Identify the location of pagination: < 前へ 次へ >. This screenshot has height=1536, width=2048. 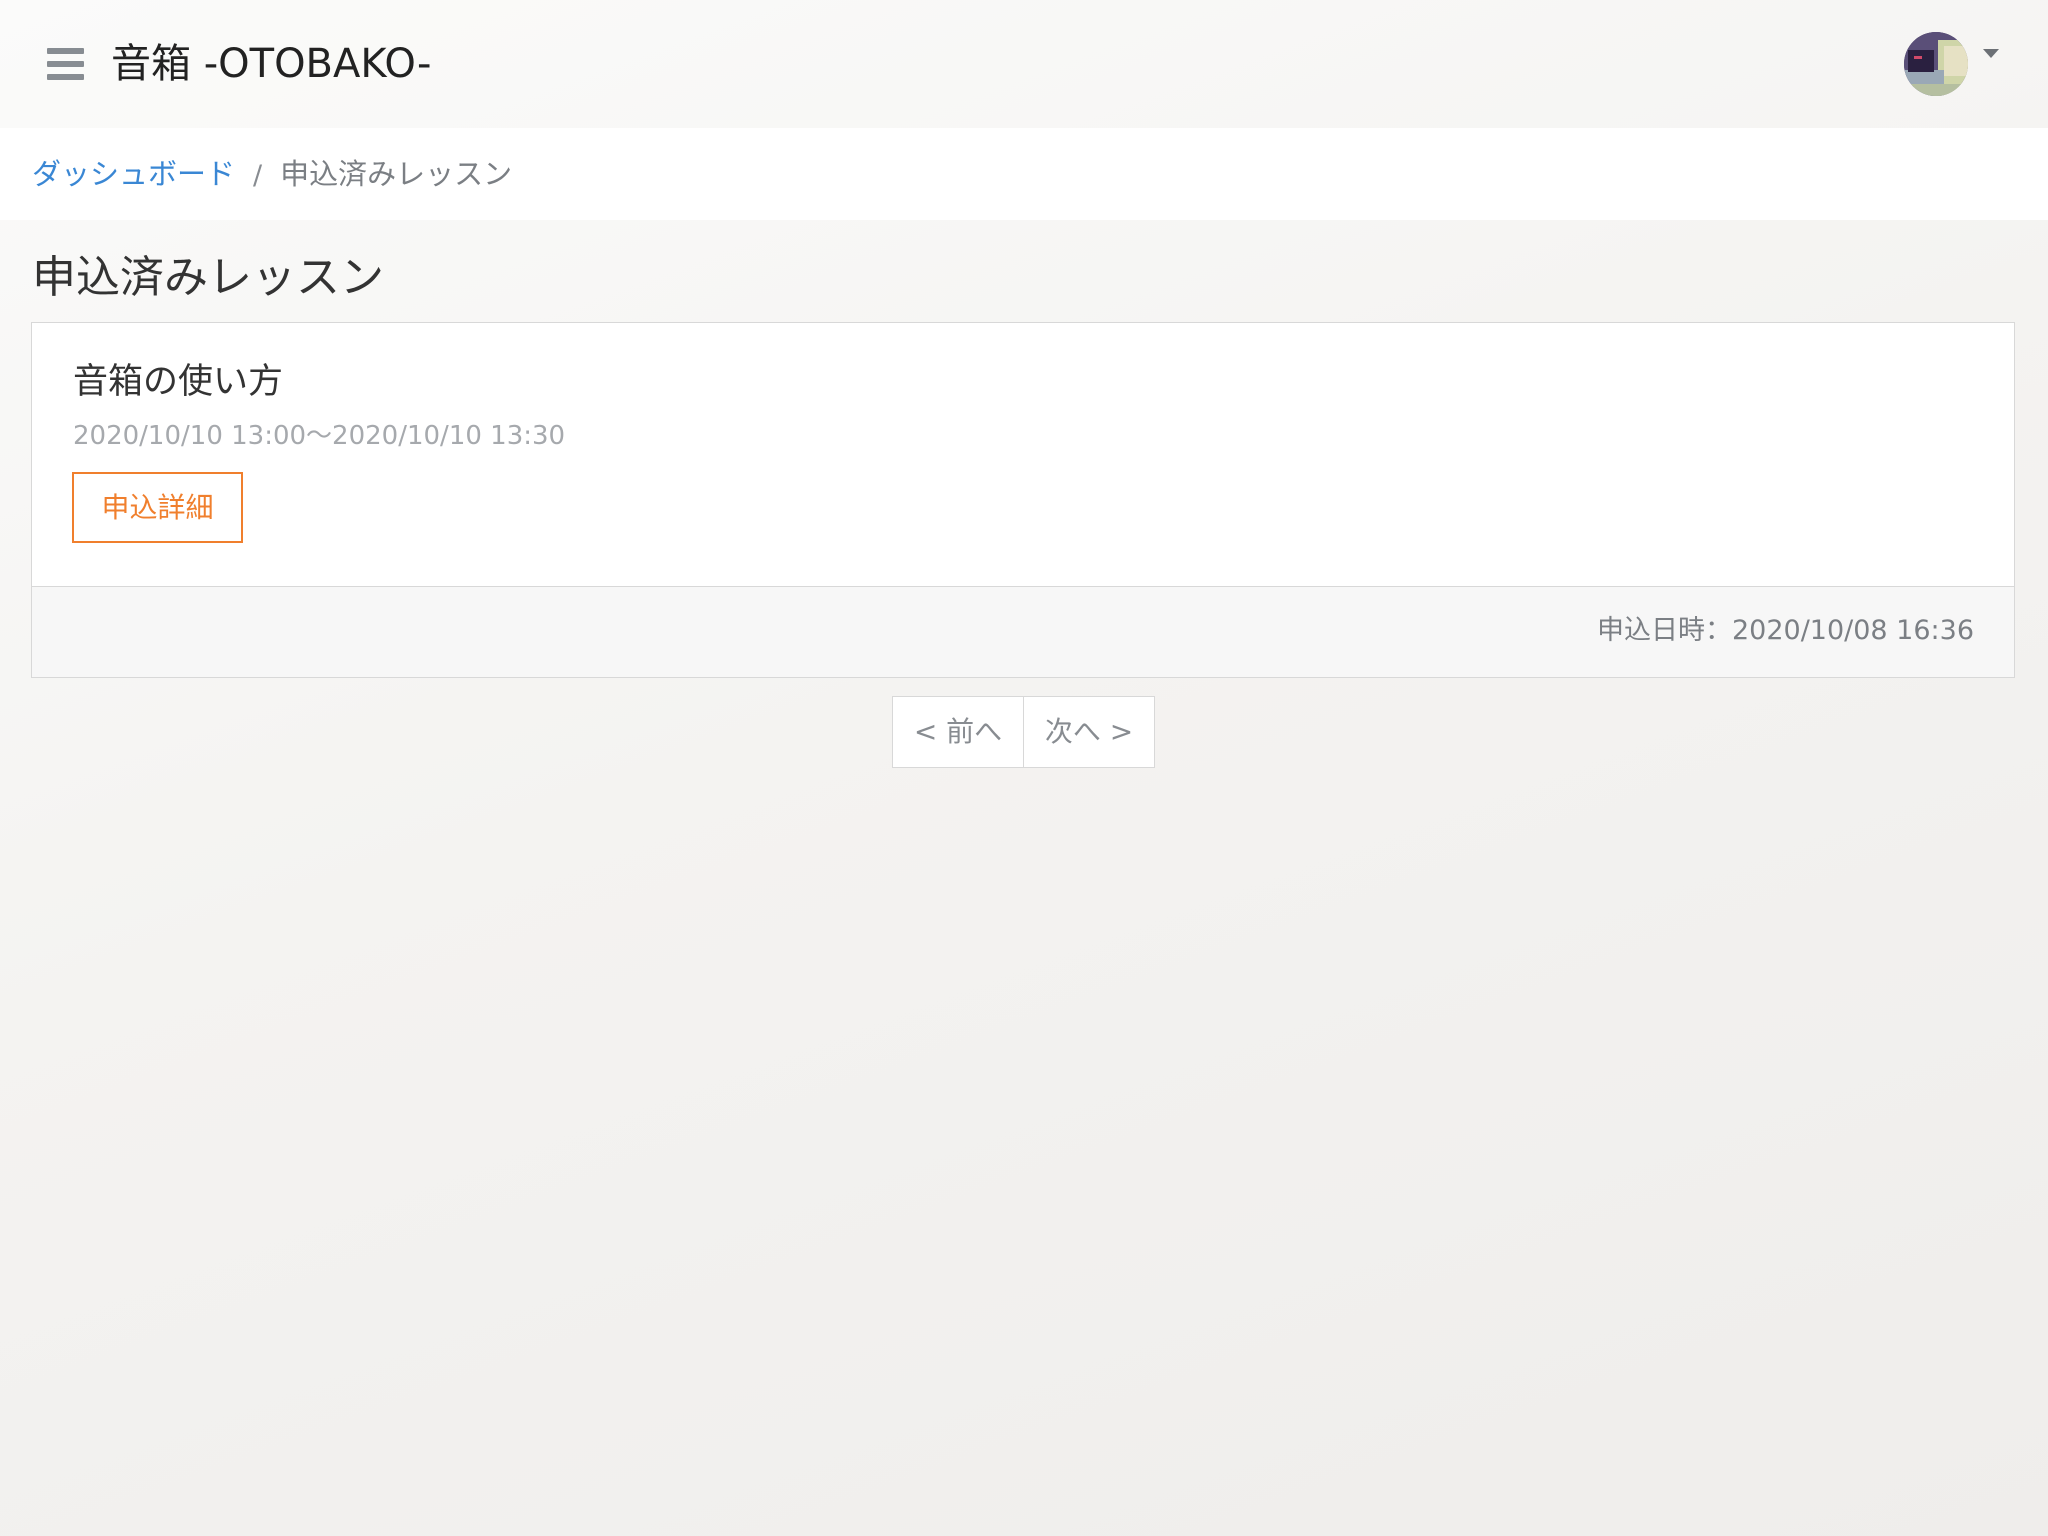
(1024, 732).